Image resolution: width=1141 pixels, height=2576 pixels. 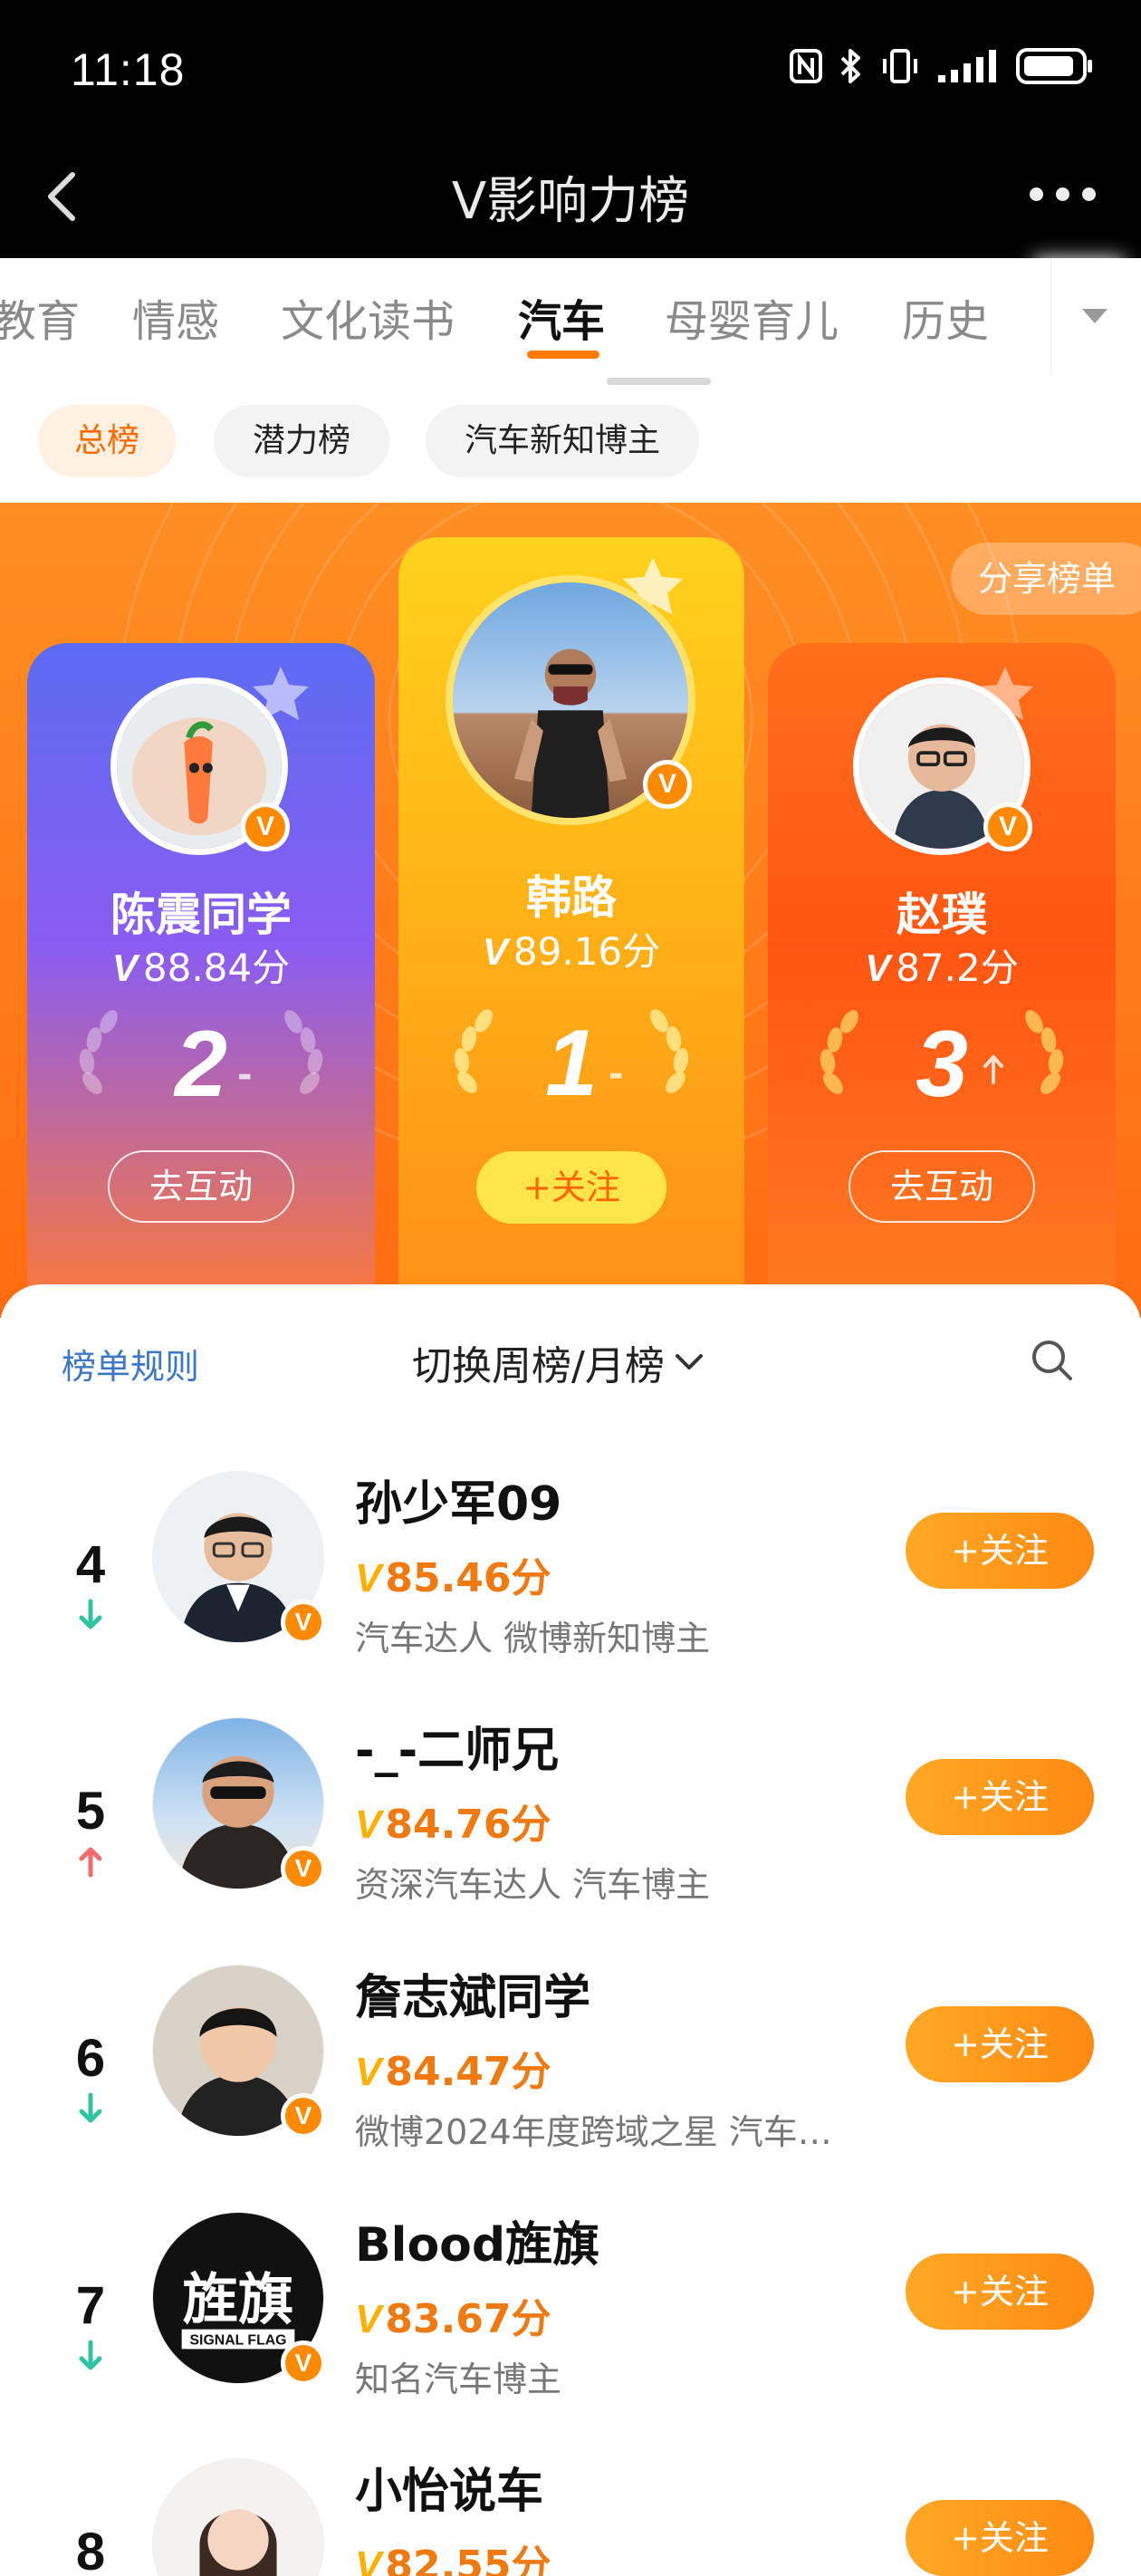 What do you see at coordinates (368, 317) in the screenshot?
I see `tab-culture-reading: 文化读书` at bounding box center [368, 317].